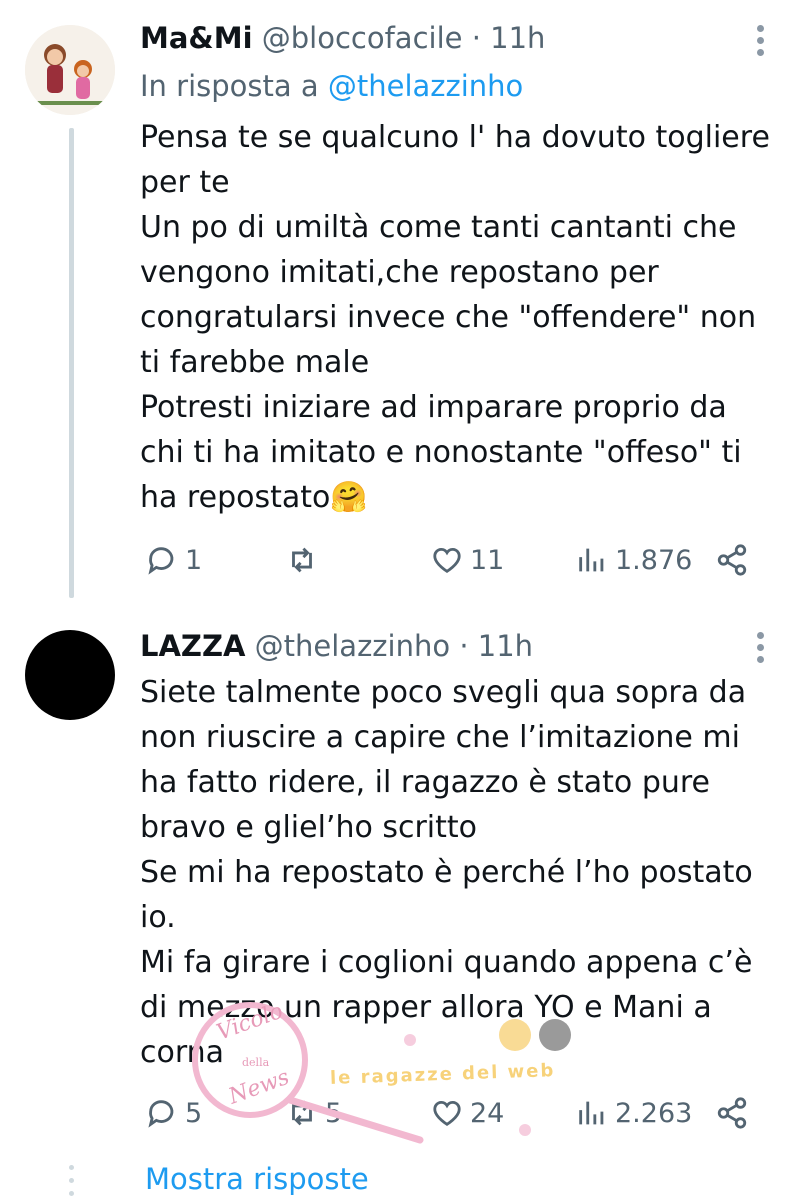 This screenshot has height=1204, width=805. What do you see at coordinates (467, 560) in the screenshot?
I see `like-button: 11` at bounding box center [467, 560].